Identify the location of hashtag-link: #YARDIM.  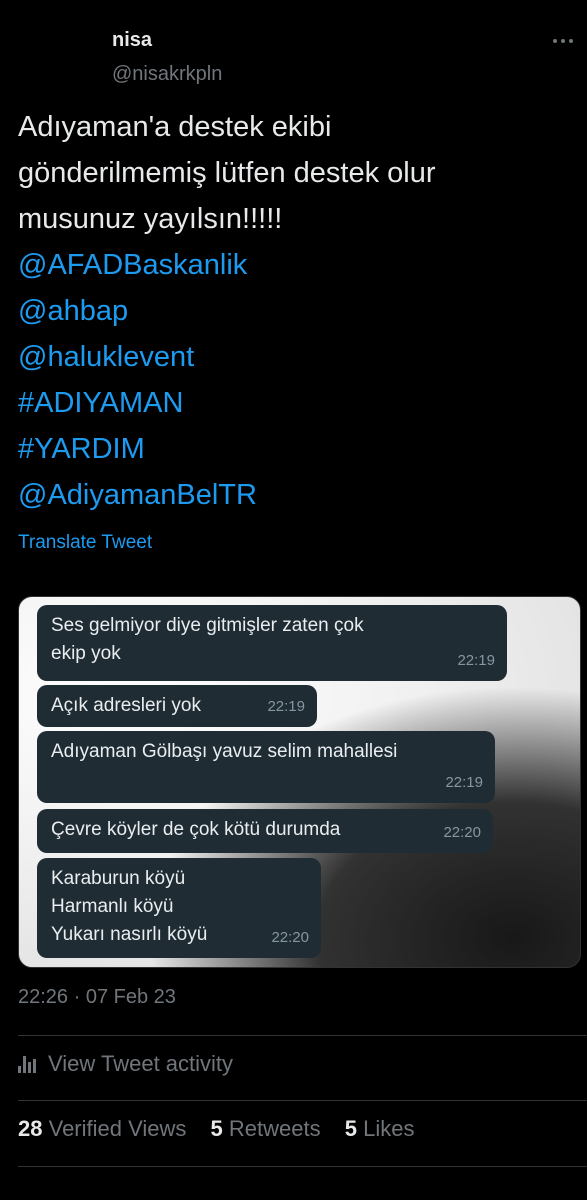
(298, 449).